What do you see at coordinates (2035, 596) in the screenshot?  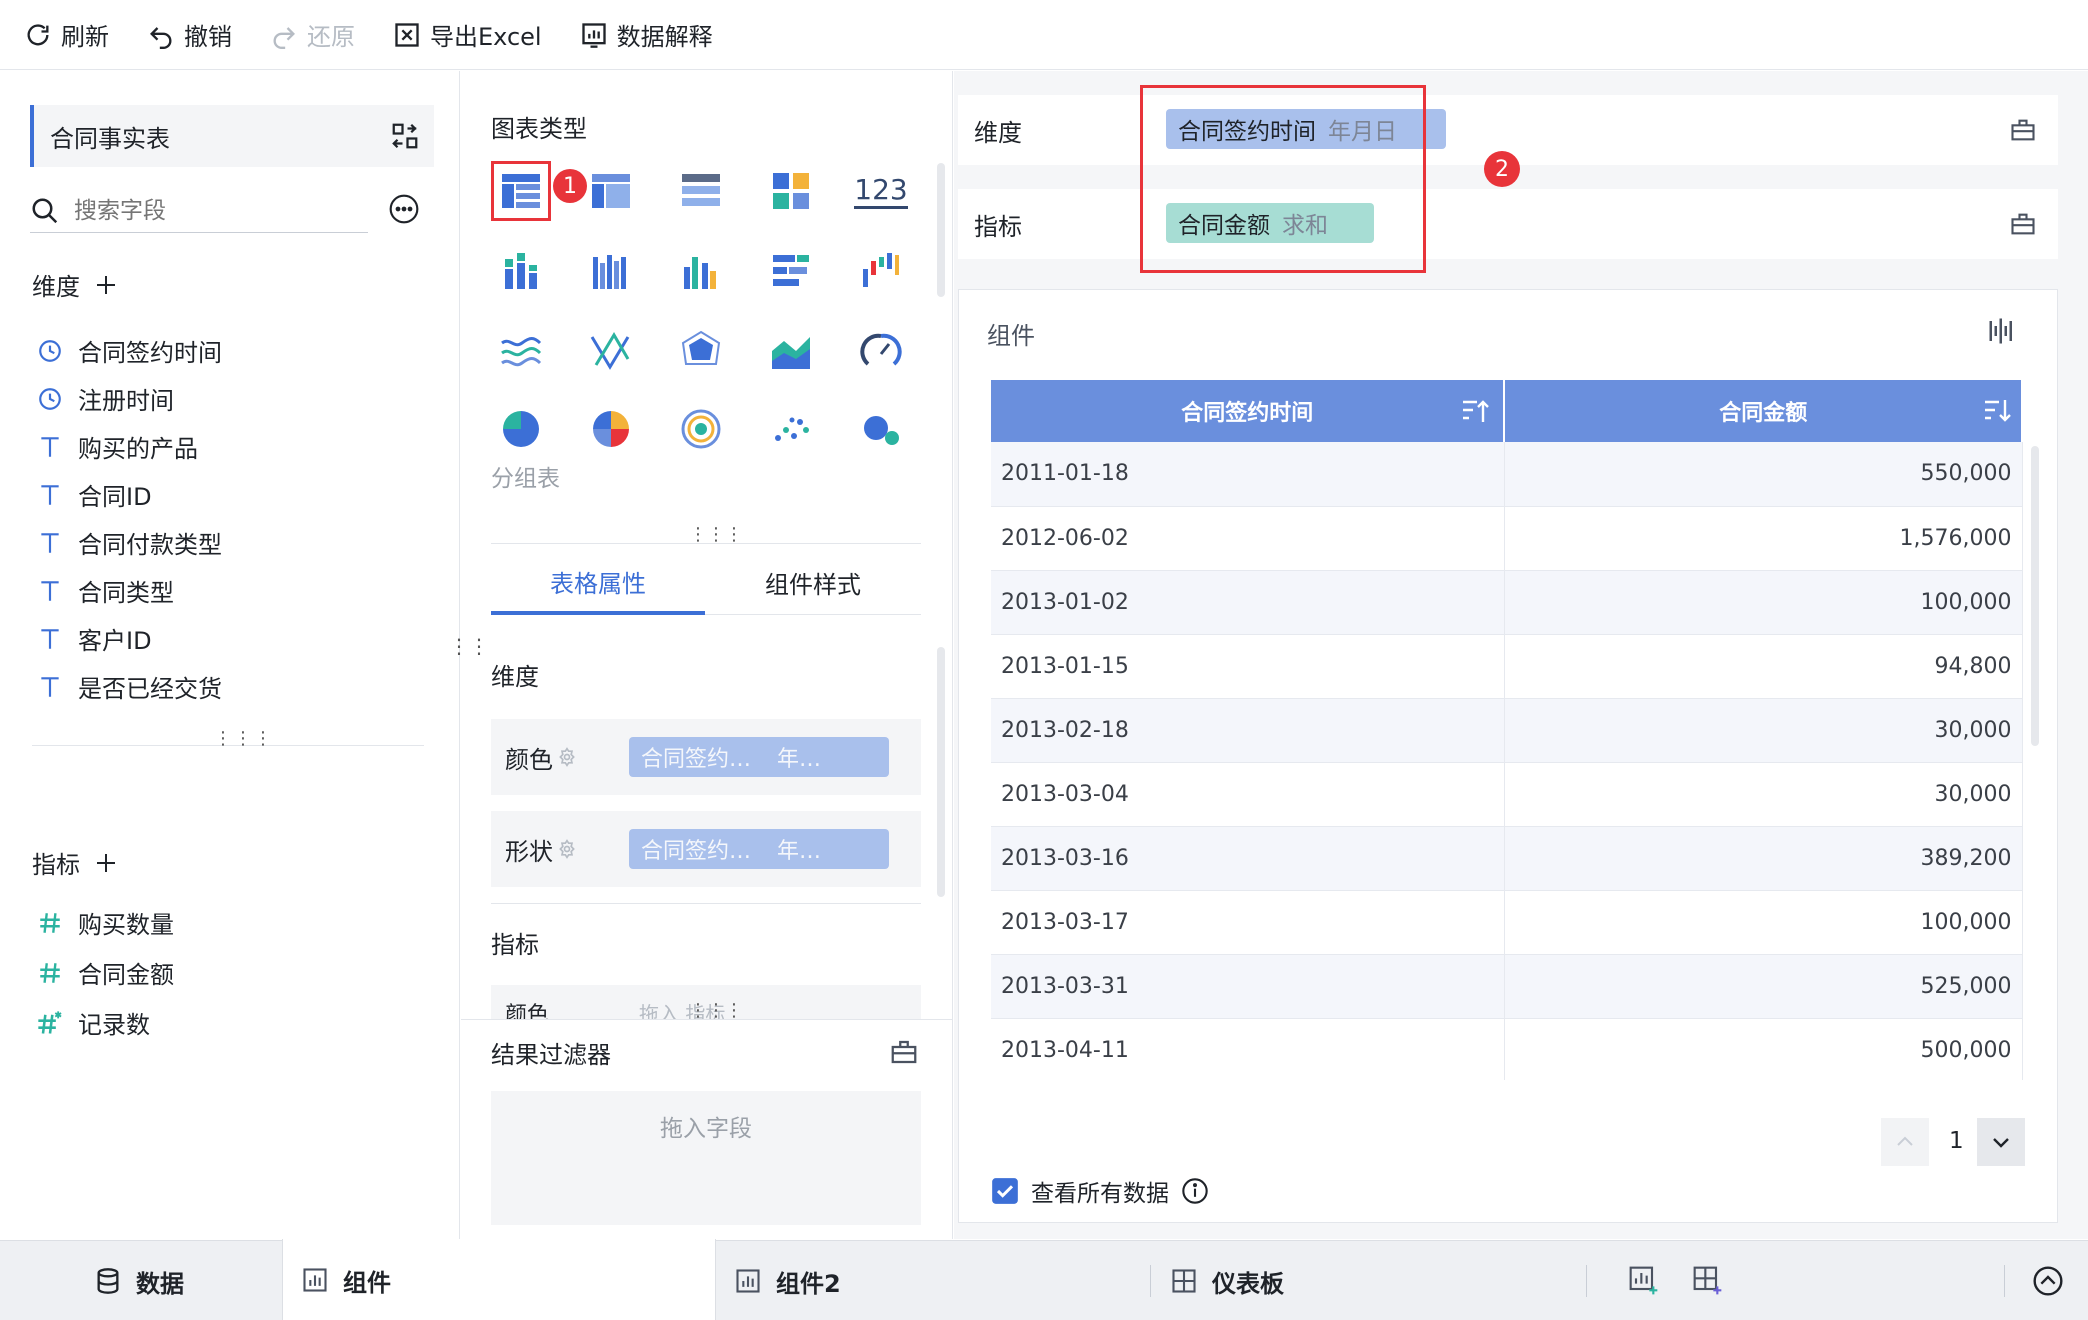 I see `table-scrollbar` at bounding box center [2035, 596].